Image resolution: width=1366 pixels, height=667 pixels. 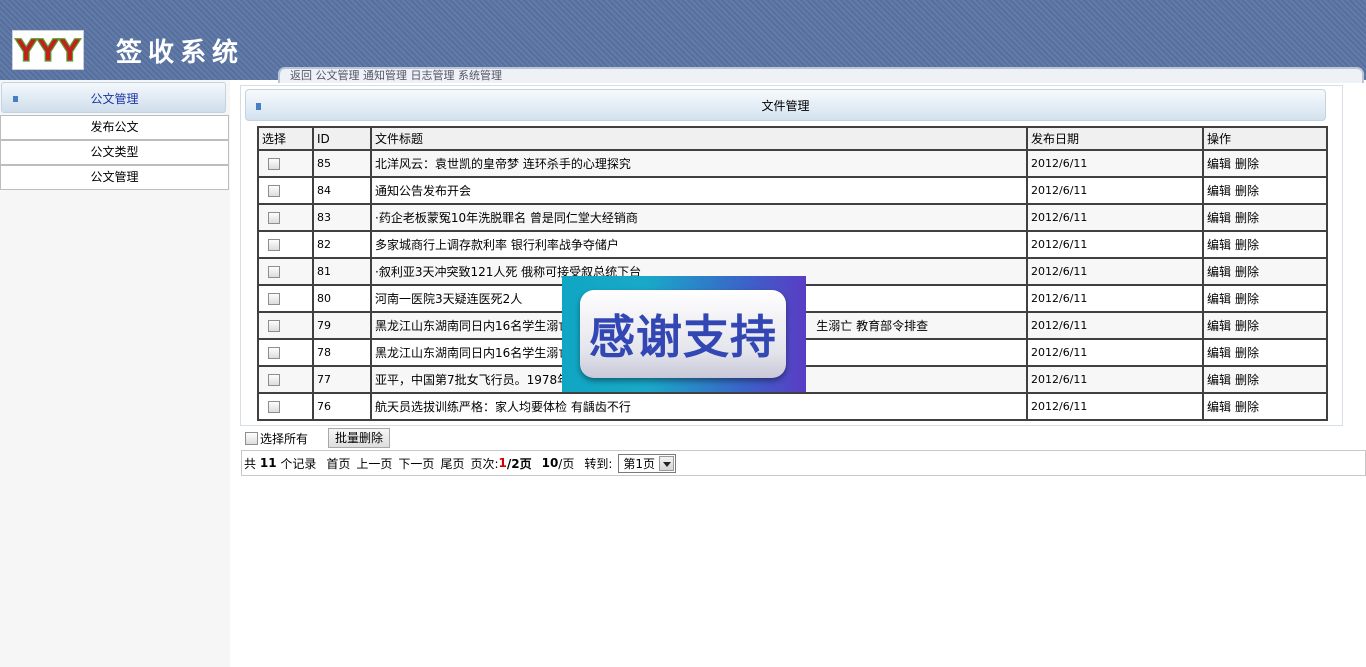 What do you see at coordinates (284, 438) in the screenshot?
I see `select-all-label: 选择所有` at bounding box center [284, 438].